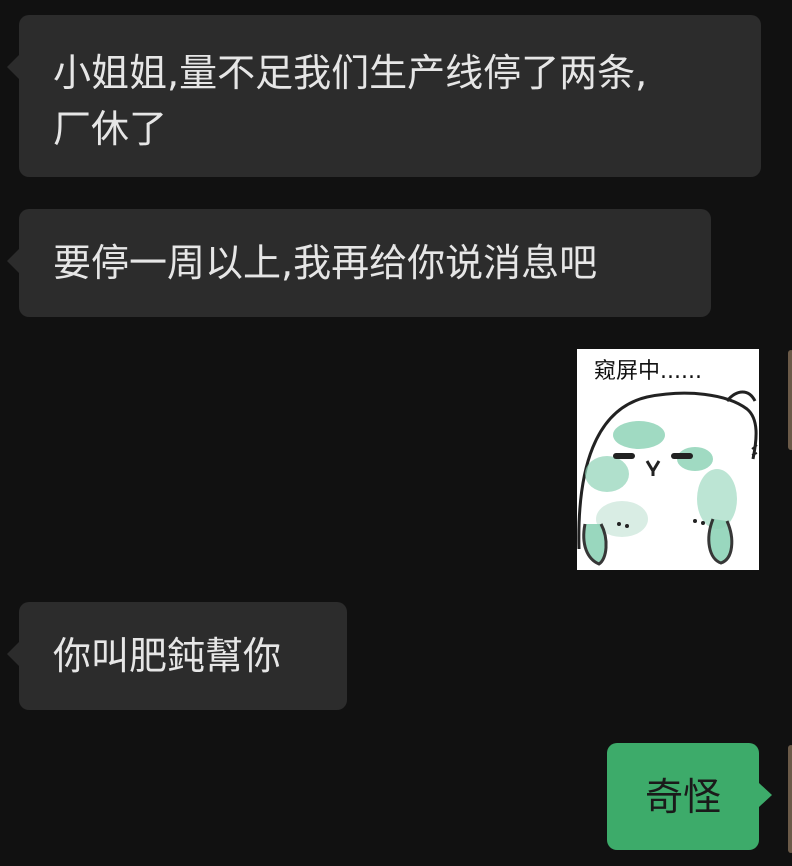 The width and height of the screenshot is (792, 866). I want to click on message-bubble-outgoing: 奇怪, so click(689, 796).